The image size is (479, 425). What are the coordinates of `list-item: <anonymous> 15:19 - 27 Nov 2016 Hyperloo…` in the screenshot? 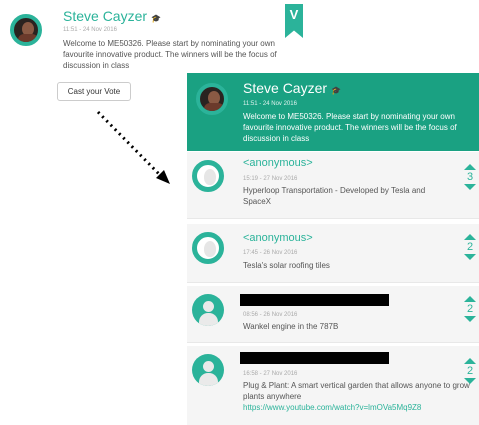 It's located at (333, 185).